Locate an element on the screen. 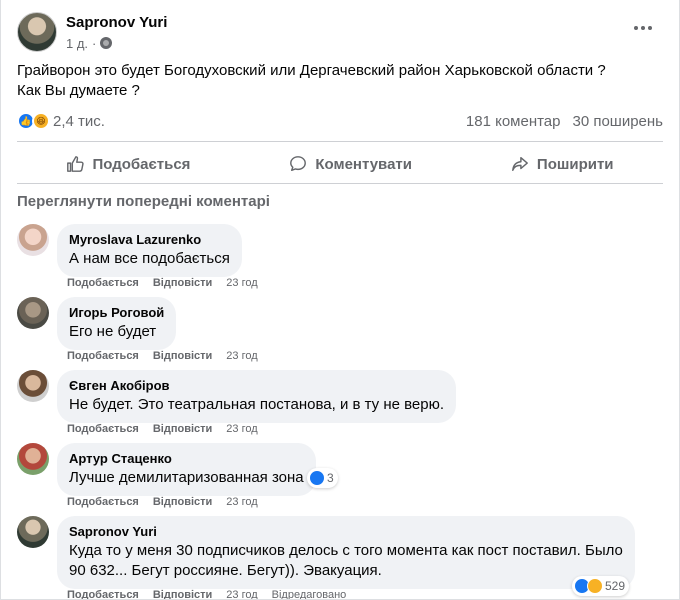 This screenshot has width=680, height=600. post-time: 1 д. is located at coordinates (77, 43).